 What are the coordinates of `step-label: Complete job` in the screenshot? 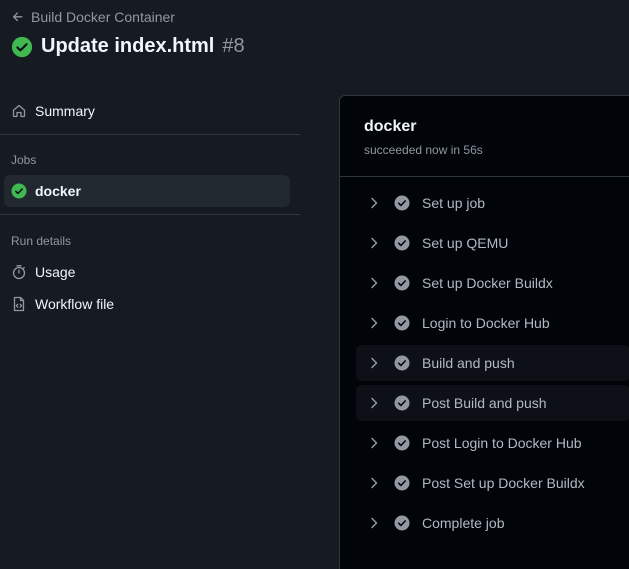 It's located at (463, 523).